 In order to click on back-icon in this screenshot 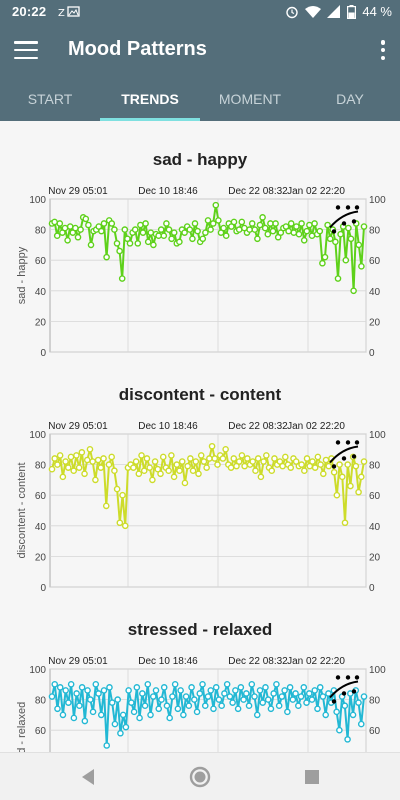, I will do `click(88, 777)`.